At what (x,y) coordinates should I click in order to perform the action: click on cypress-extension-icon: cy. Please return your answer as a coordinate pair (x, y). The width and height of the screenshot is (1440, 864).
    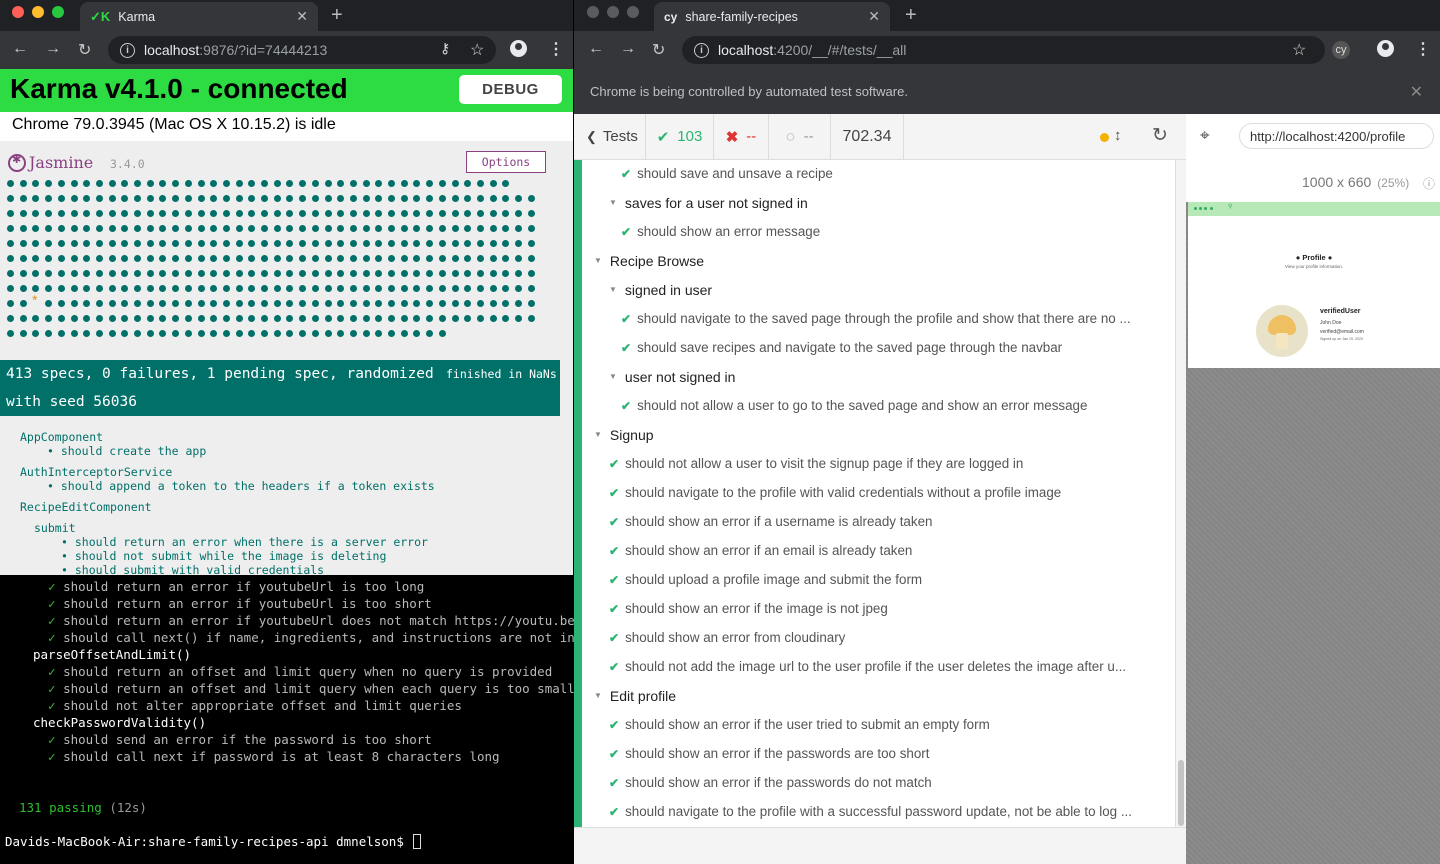
    Looking at the image, I should click on (1341, 50).